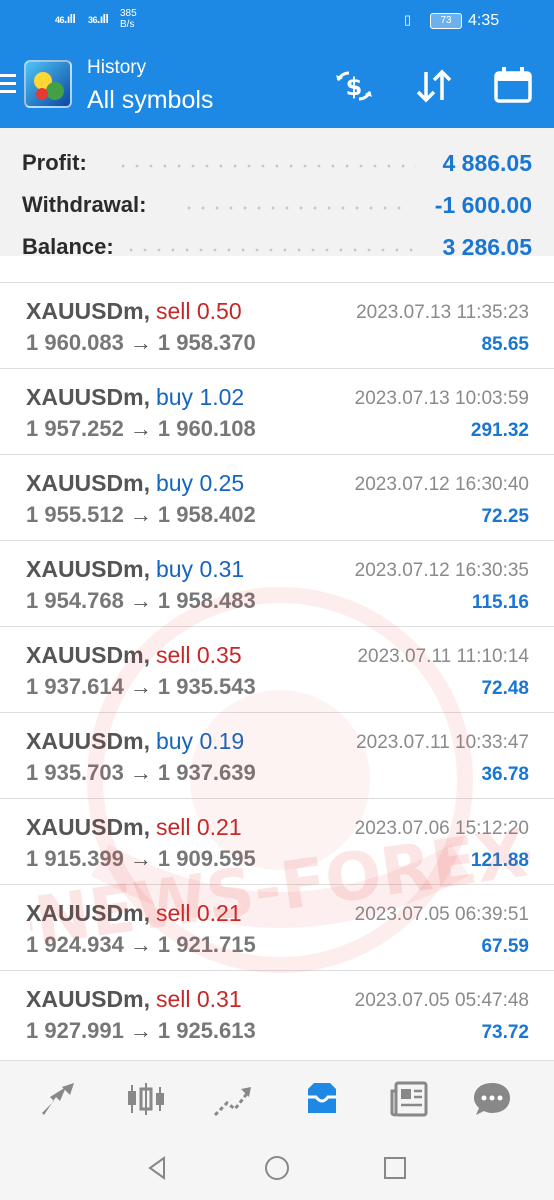  I want to click on deal-symbol: XAUUSDm, sell 0.21, so click(134, 827).